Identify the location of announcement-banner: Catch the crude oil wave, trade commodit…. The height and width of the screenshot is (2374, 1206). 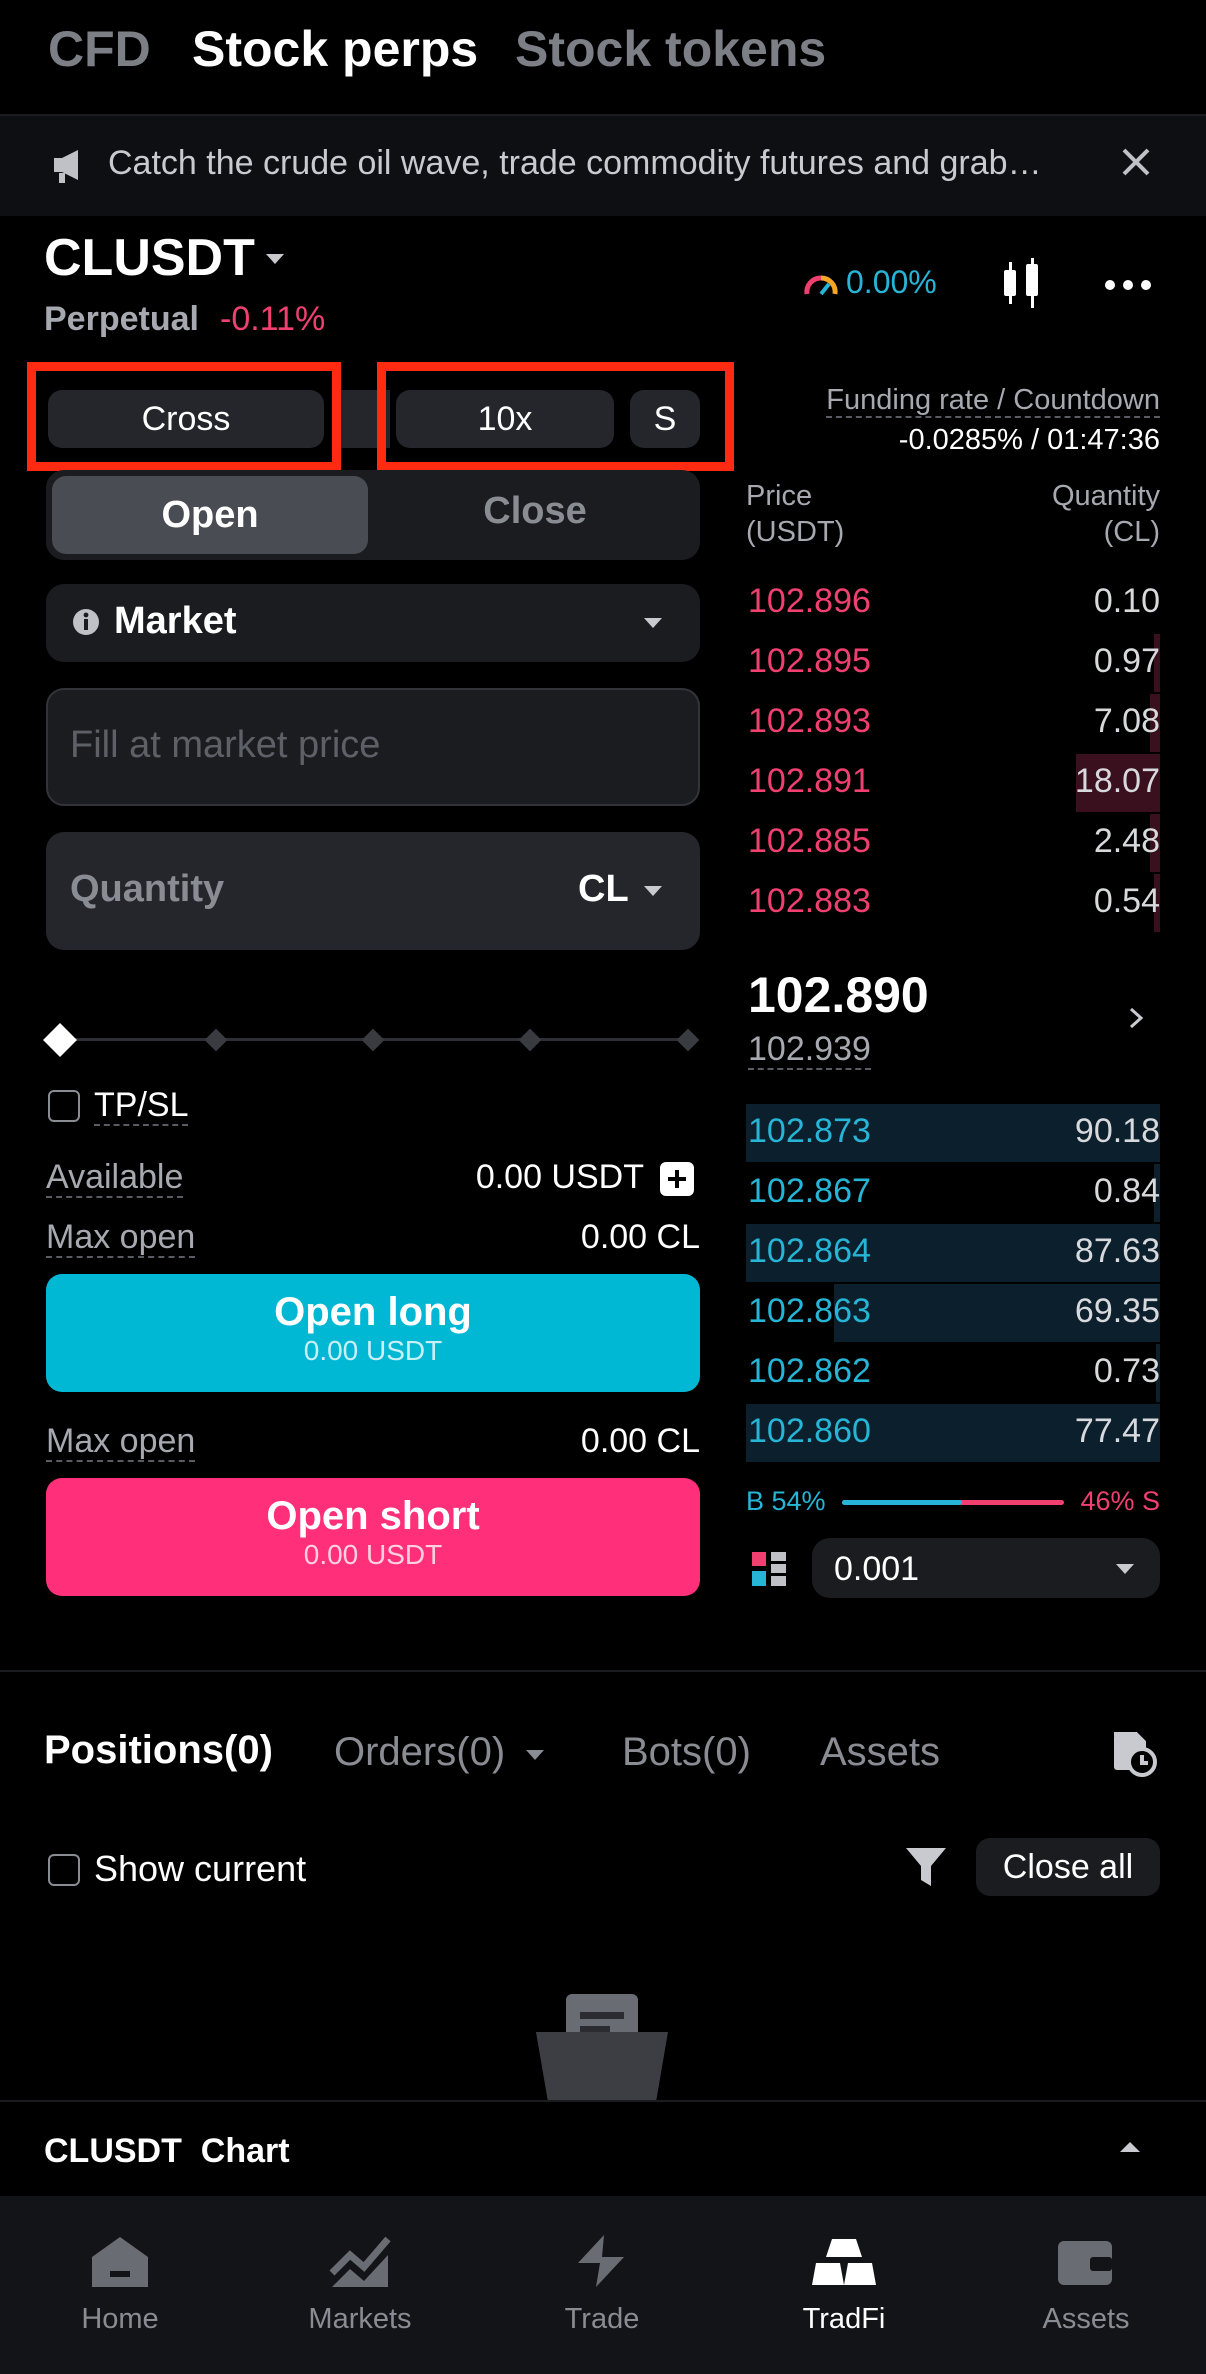
(603, 166).